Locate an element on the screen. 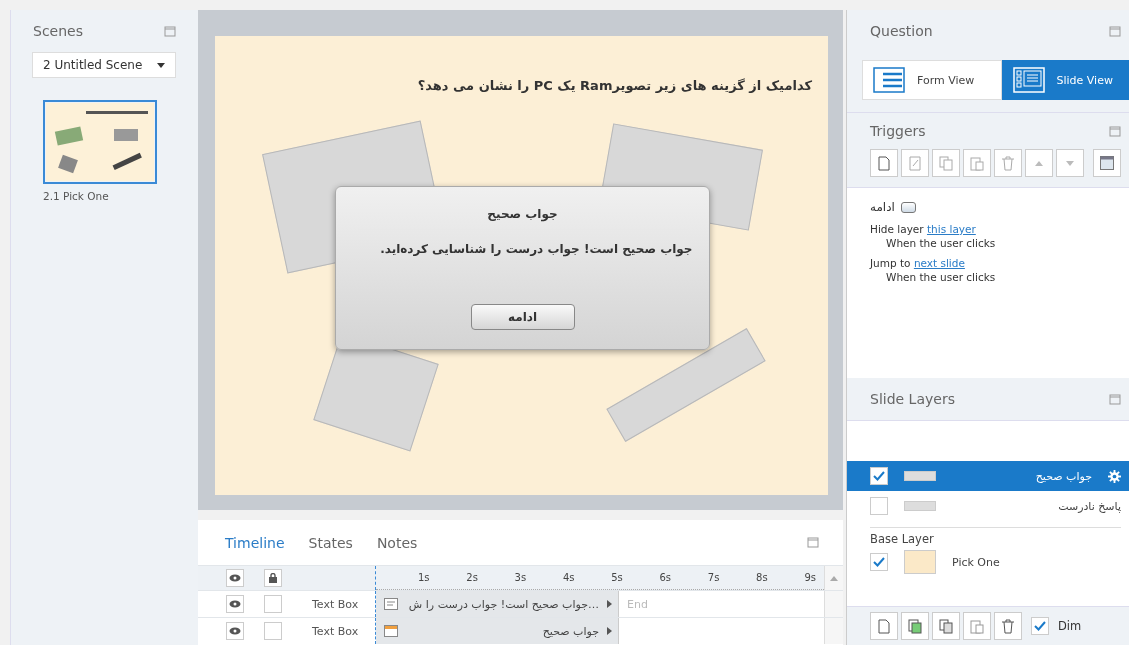 The width and height of the screenshot is (1129, 645). slide-label: 2.1 Pick One is located at coordinates (76, 196).